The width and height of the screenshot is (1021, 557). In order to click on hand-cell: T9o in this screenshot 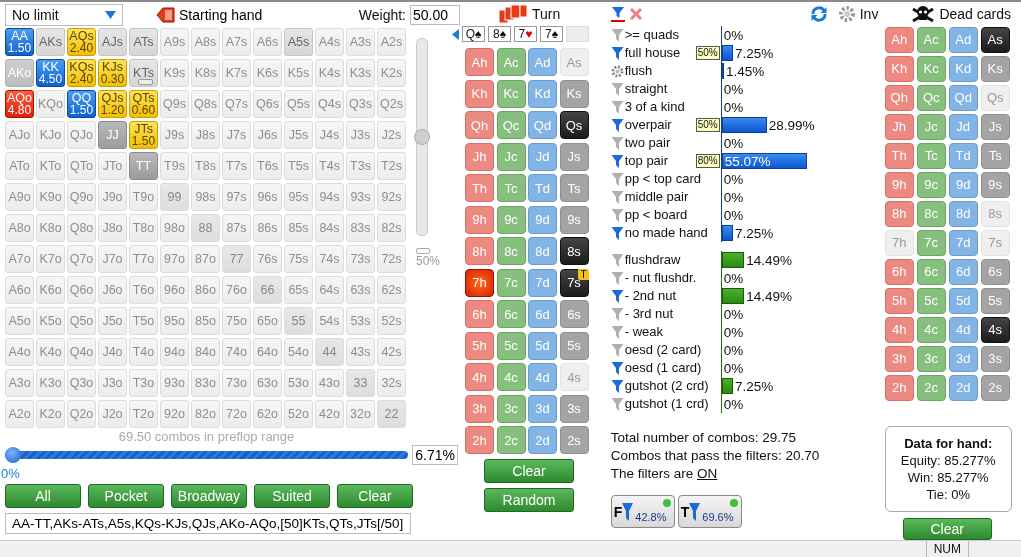, I will do `click(143, 197)`.